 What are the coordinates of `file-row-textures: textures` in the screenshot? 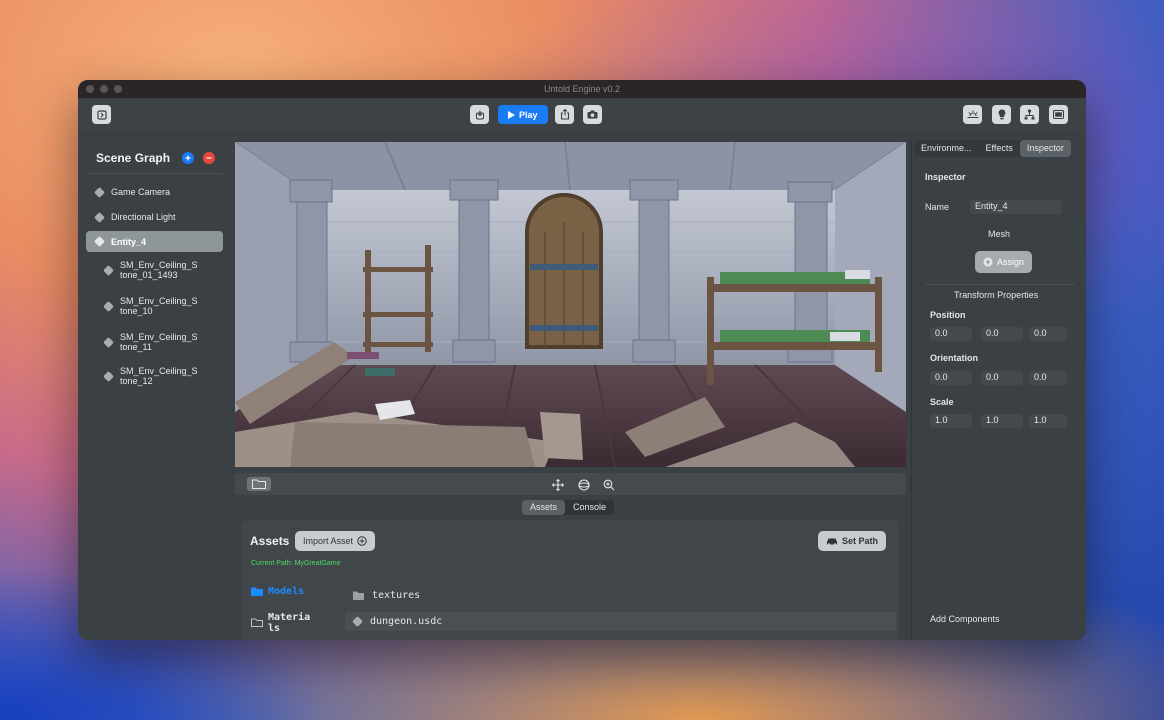 It's located at (620, 595).